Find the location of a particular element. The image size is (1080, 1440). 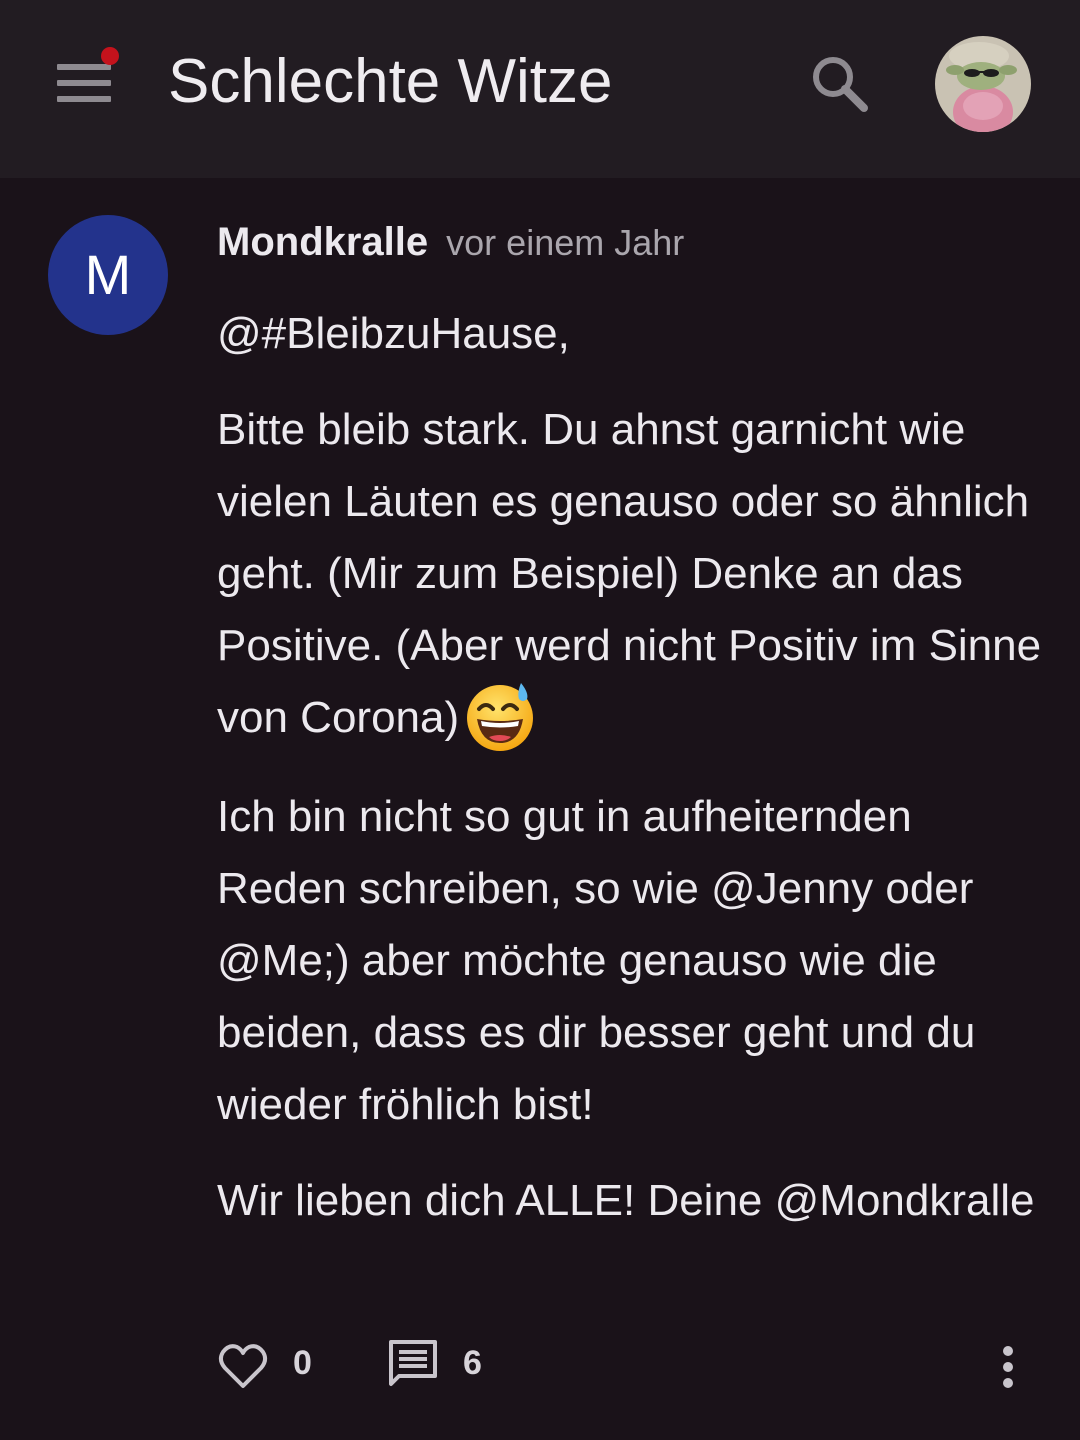

like-count: 0 is located at coordinates (302, 1363).